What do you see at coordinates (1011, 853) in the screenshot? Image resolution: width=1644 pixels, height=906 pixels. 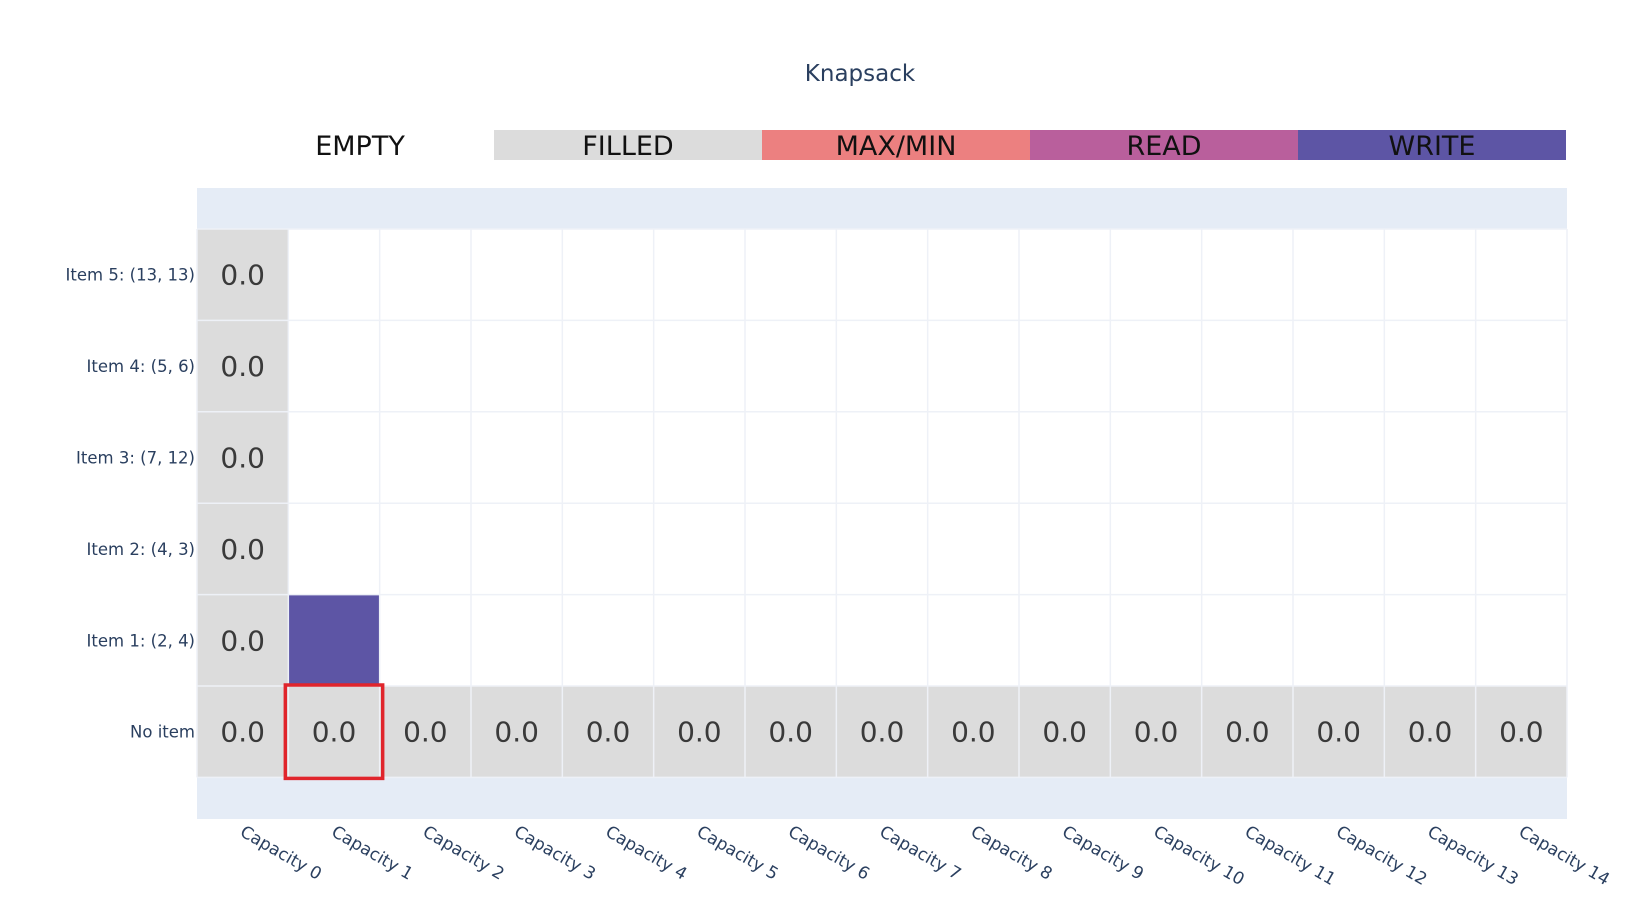 I see `x-tick-label: Capacity 8` at bounding box center [1011, 853].